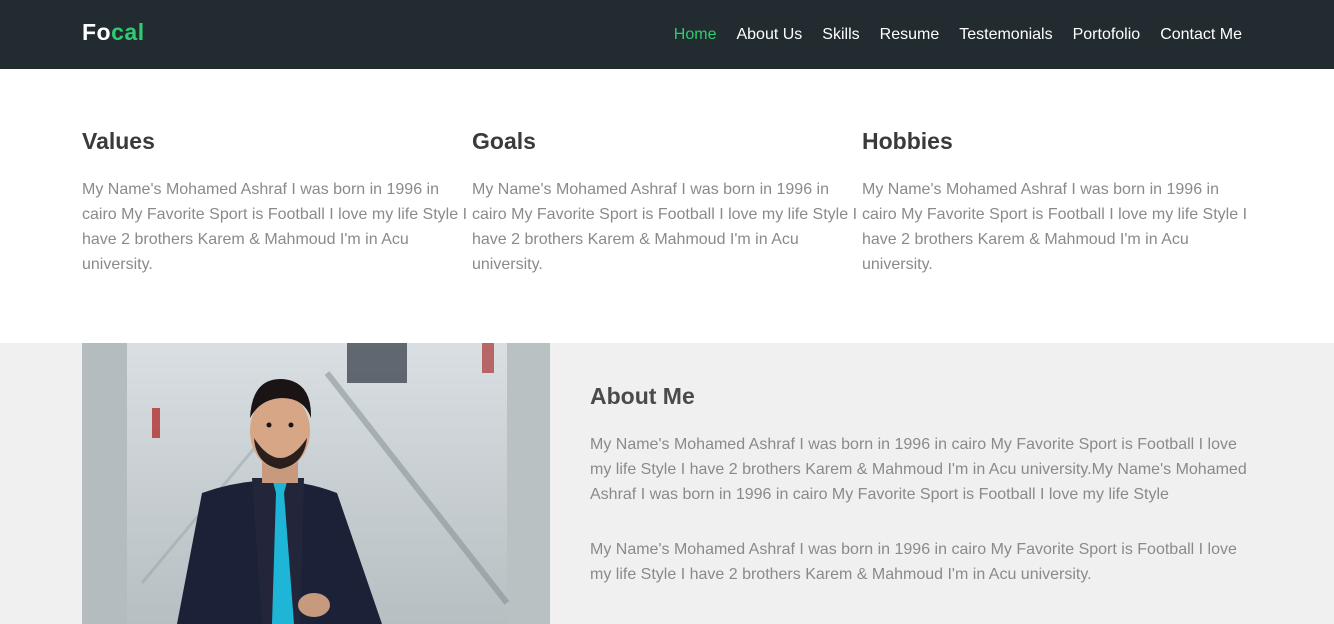  Describe the element at coordinates (1005, 35) in the screenshot. I see `nav-item-testemonials: Testemonials` at that location.